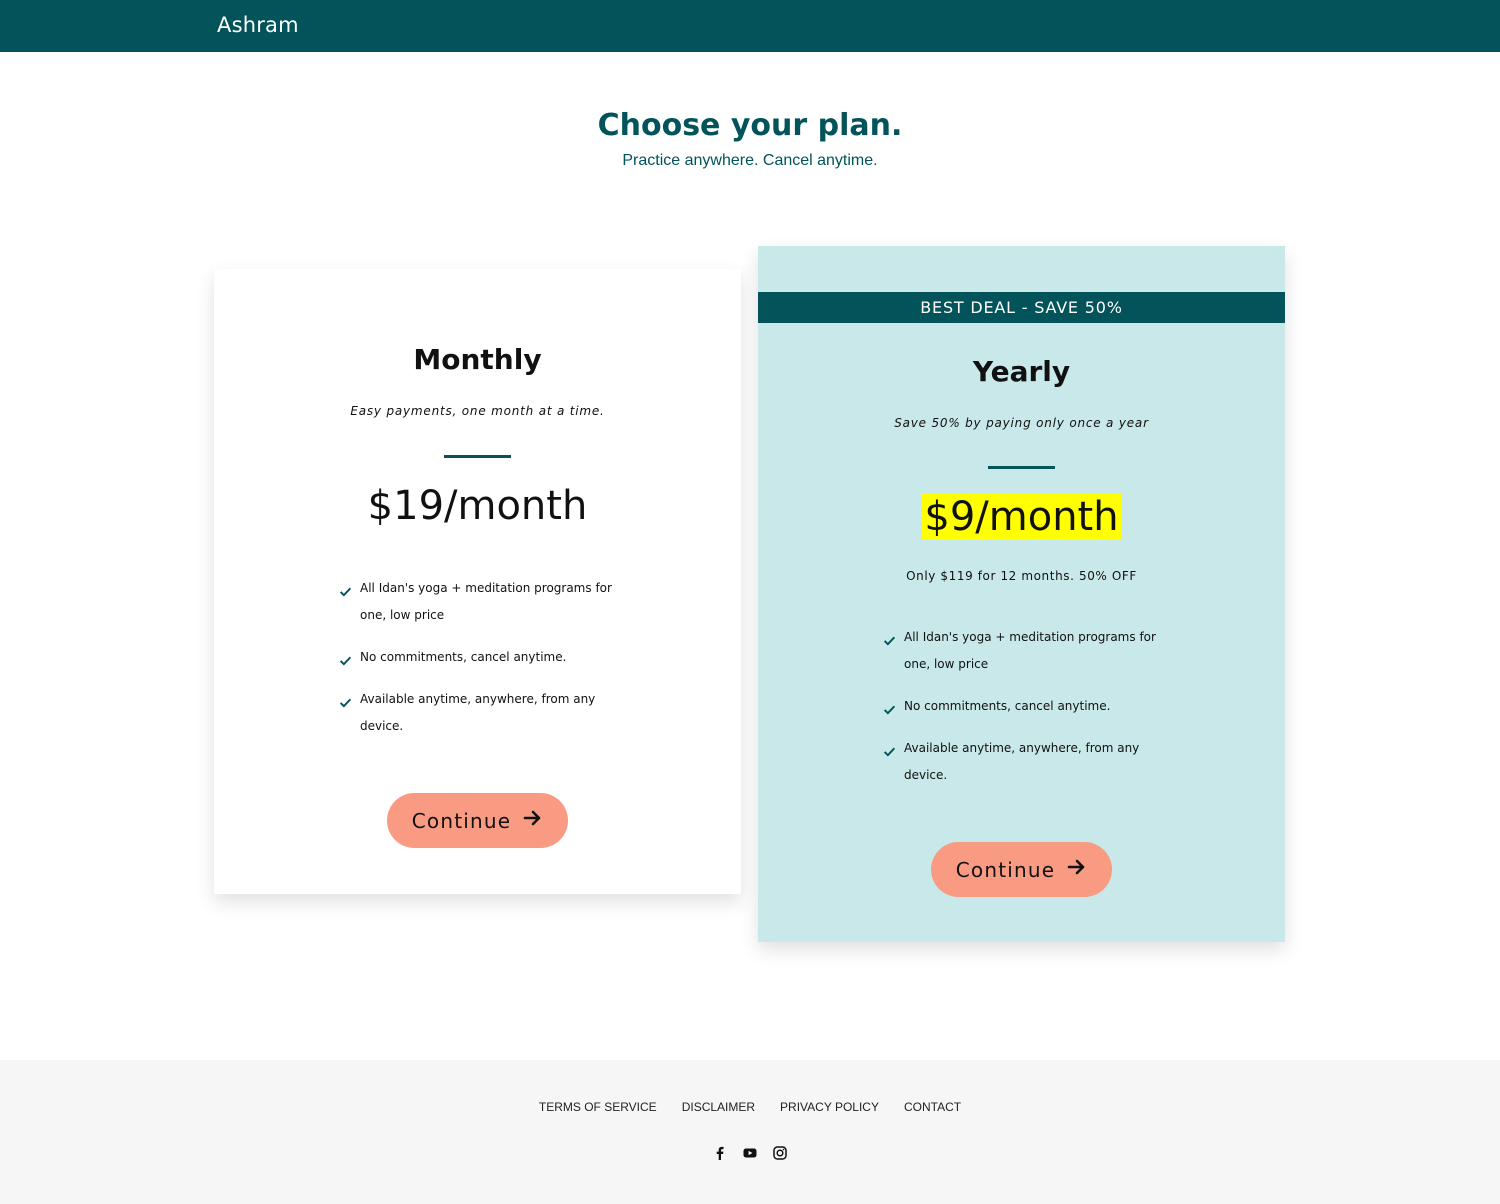 This screenshot has height=1204, width=1500. Describe the element at coordinates (750, 160) in the screenshot. I see `page-subtitle: Practice anywhere. Cancel anytime.` at that location.